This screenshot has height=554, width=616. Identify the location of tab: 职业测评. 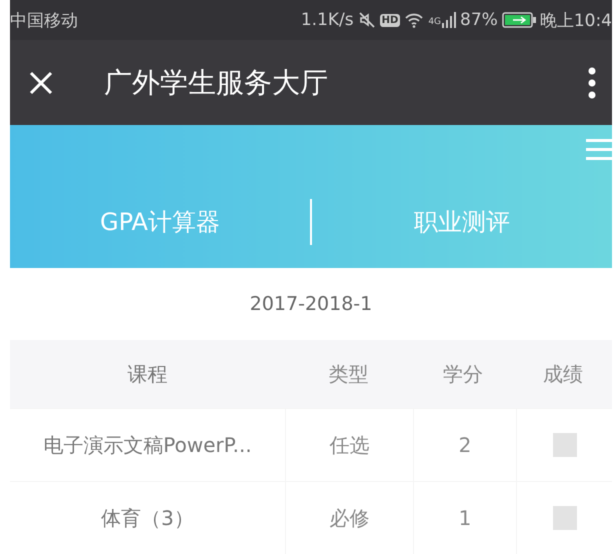
(462, 222).